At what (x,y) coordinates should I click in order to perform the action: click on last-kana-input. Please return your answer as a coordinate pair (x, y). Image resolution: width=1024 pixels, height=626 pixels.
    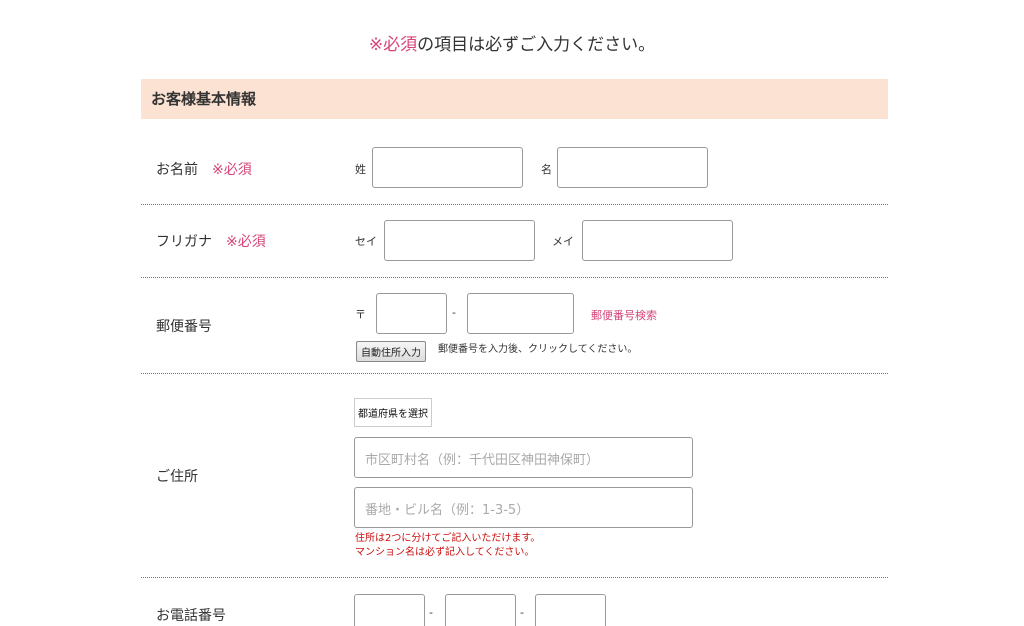
    Looking at the image, I should click on (459, 240).